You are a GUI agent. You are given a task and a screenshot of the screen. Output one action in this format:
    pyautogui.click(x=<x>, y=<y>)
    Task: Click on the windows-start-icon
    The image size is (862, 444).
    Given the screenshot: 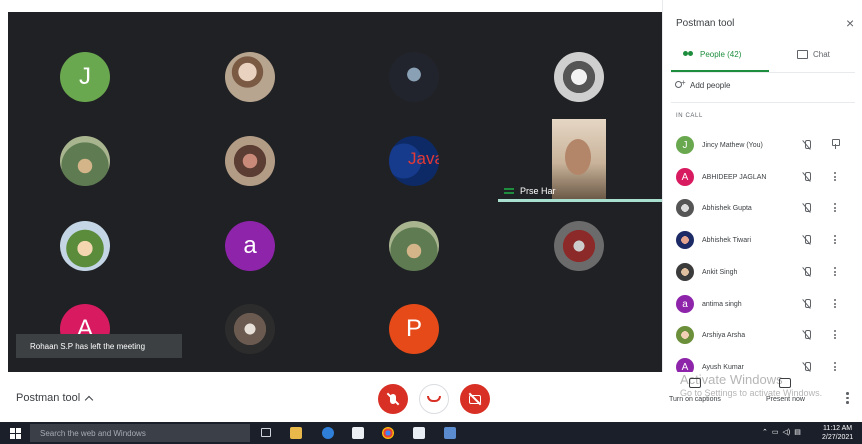 What is the action you would take?
    pyautogui.click(x=15, y=433)
    